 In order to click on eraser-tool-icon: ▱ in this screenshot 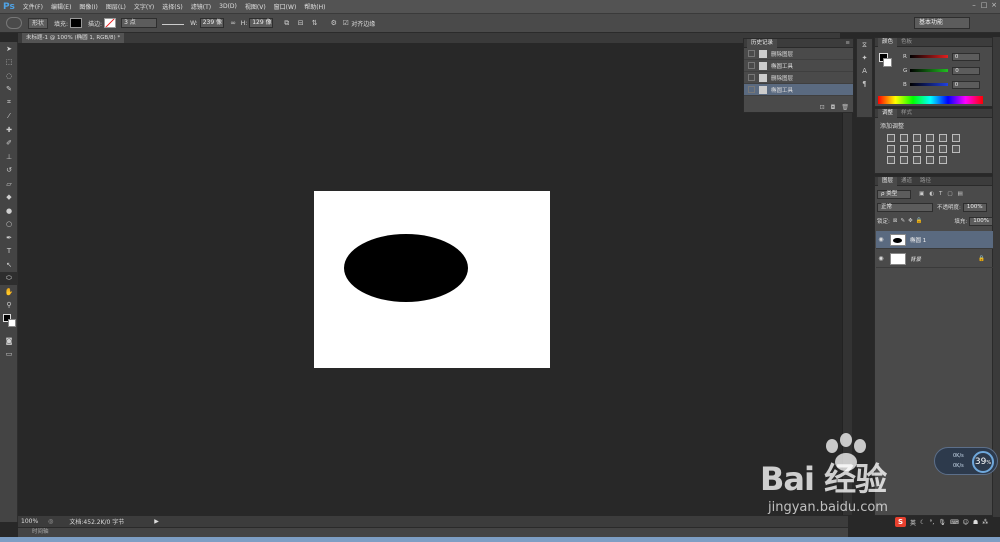, I will do `click(9, 184)`.